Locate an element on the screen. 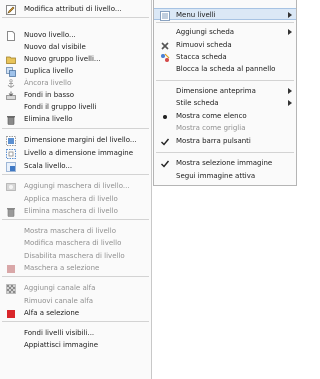  detach-icon is located at coordinates (165, 57).